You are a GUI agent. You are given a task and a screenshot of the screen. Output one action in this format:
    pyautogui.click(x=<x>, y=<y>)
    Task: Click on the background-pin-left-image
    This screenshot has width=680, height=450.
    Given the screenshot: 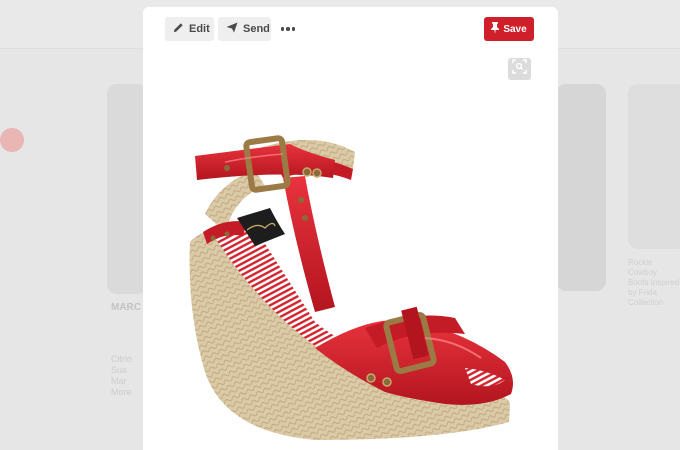 What is the action you would take?
    pyautogui.click(x=127, y=189)
    